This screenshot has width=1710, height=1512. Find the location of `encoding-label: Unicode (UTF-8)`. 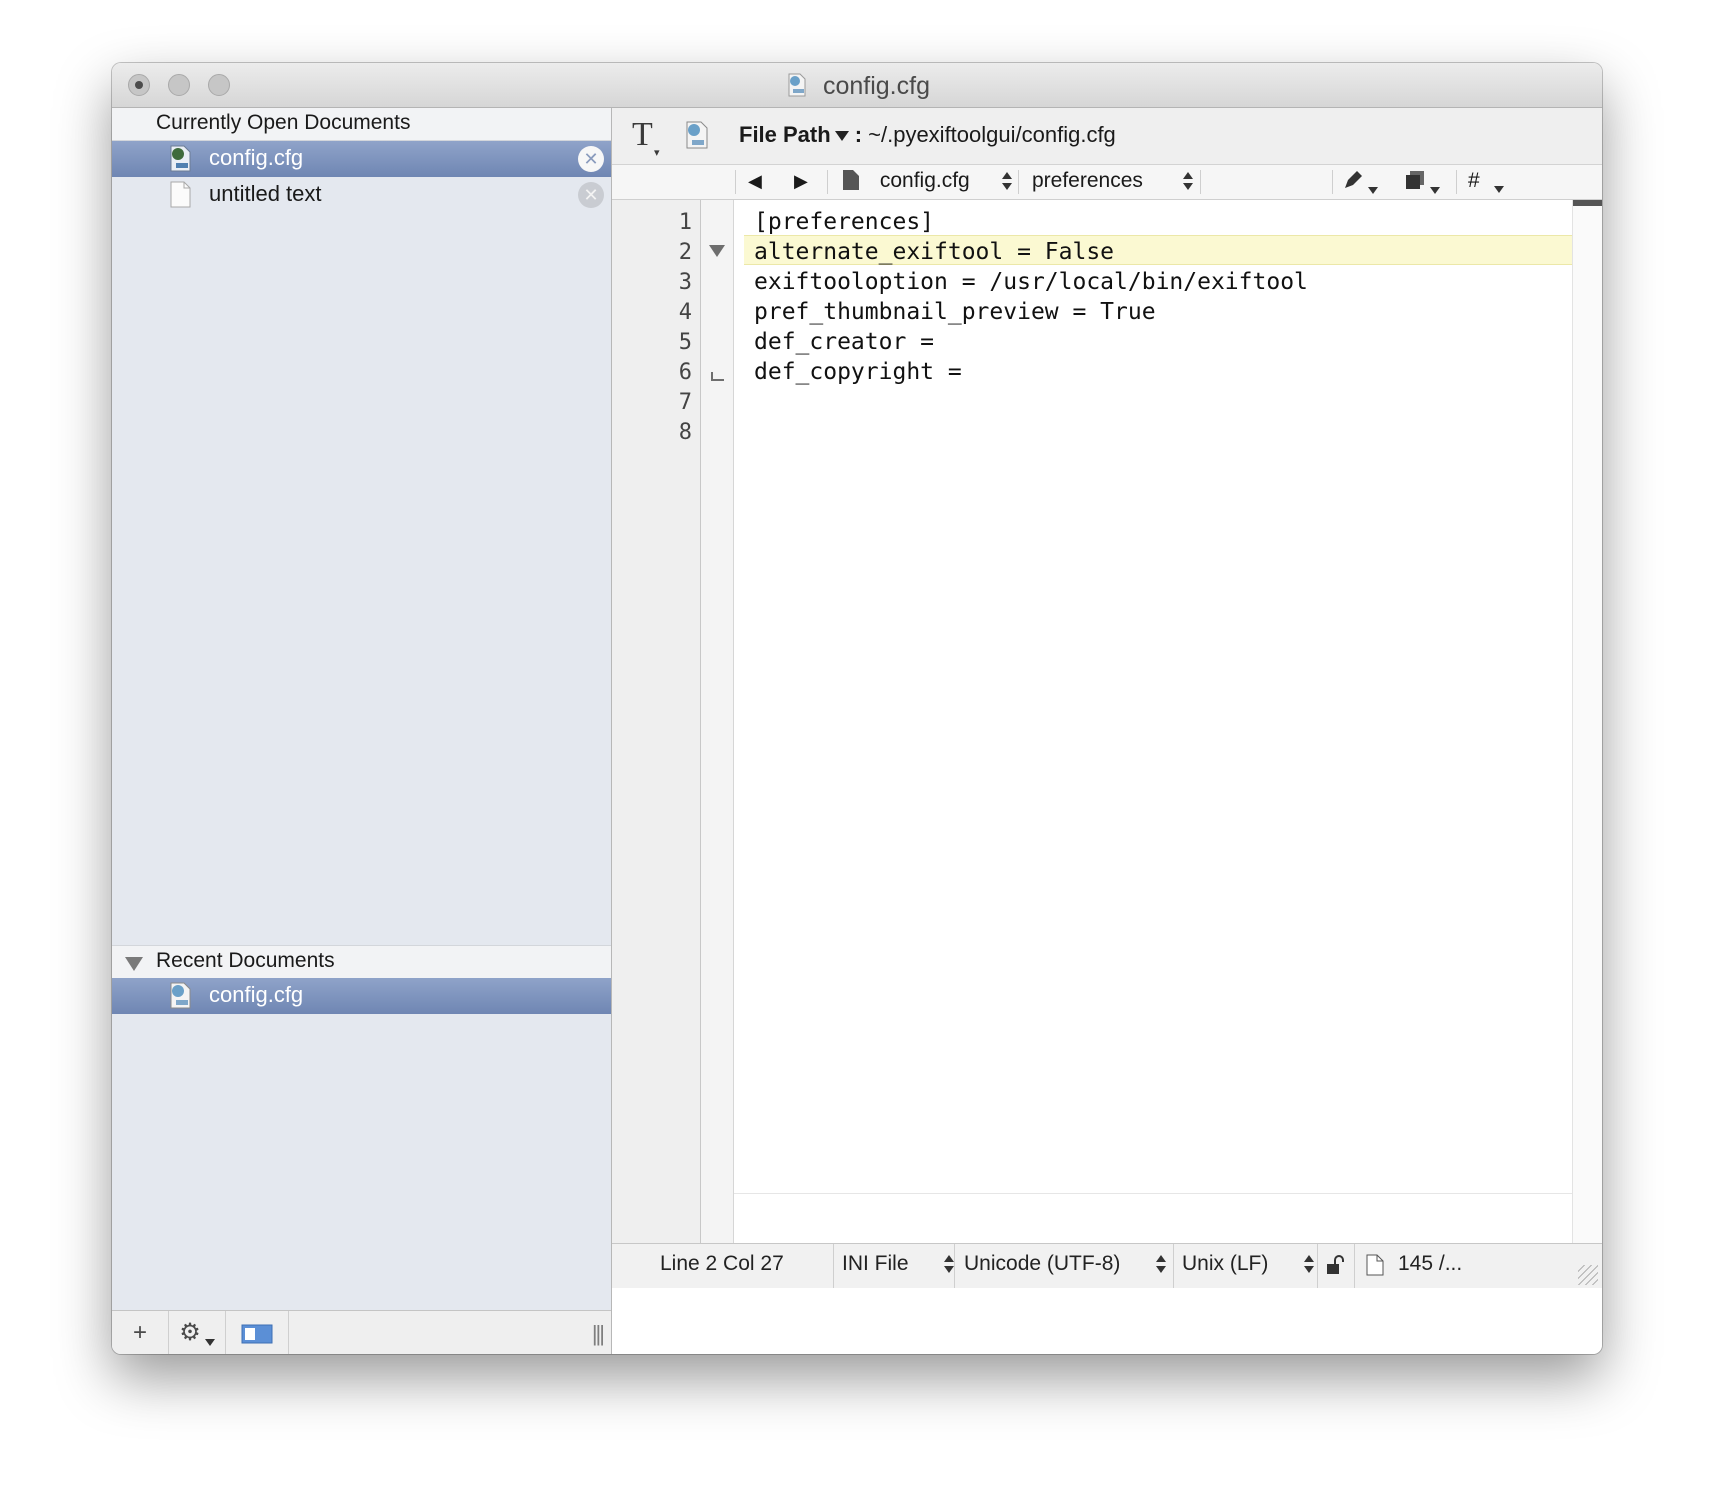

encoding-label: Unicode (UTF-8) is located at coordinates (1042, 1263).